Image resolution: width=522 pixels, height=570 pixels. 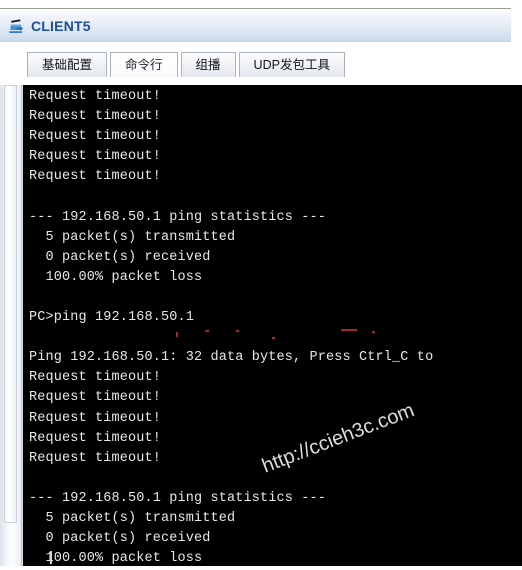 What do you see at coordinates (17, 26) in the screenshot?
I see `pc-terminal-icon` at bounding box center [17, 26].